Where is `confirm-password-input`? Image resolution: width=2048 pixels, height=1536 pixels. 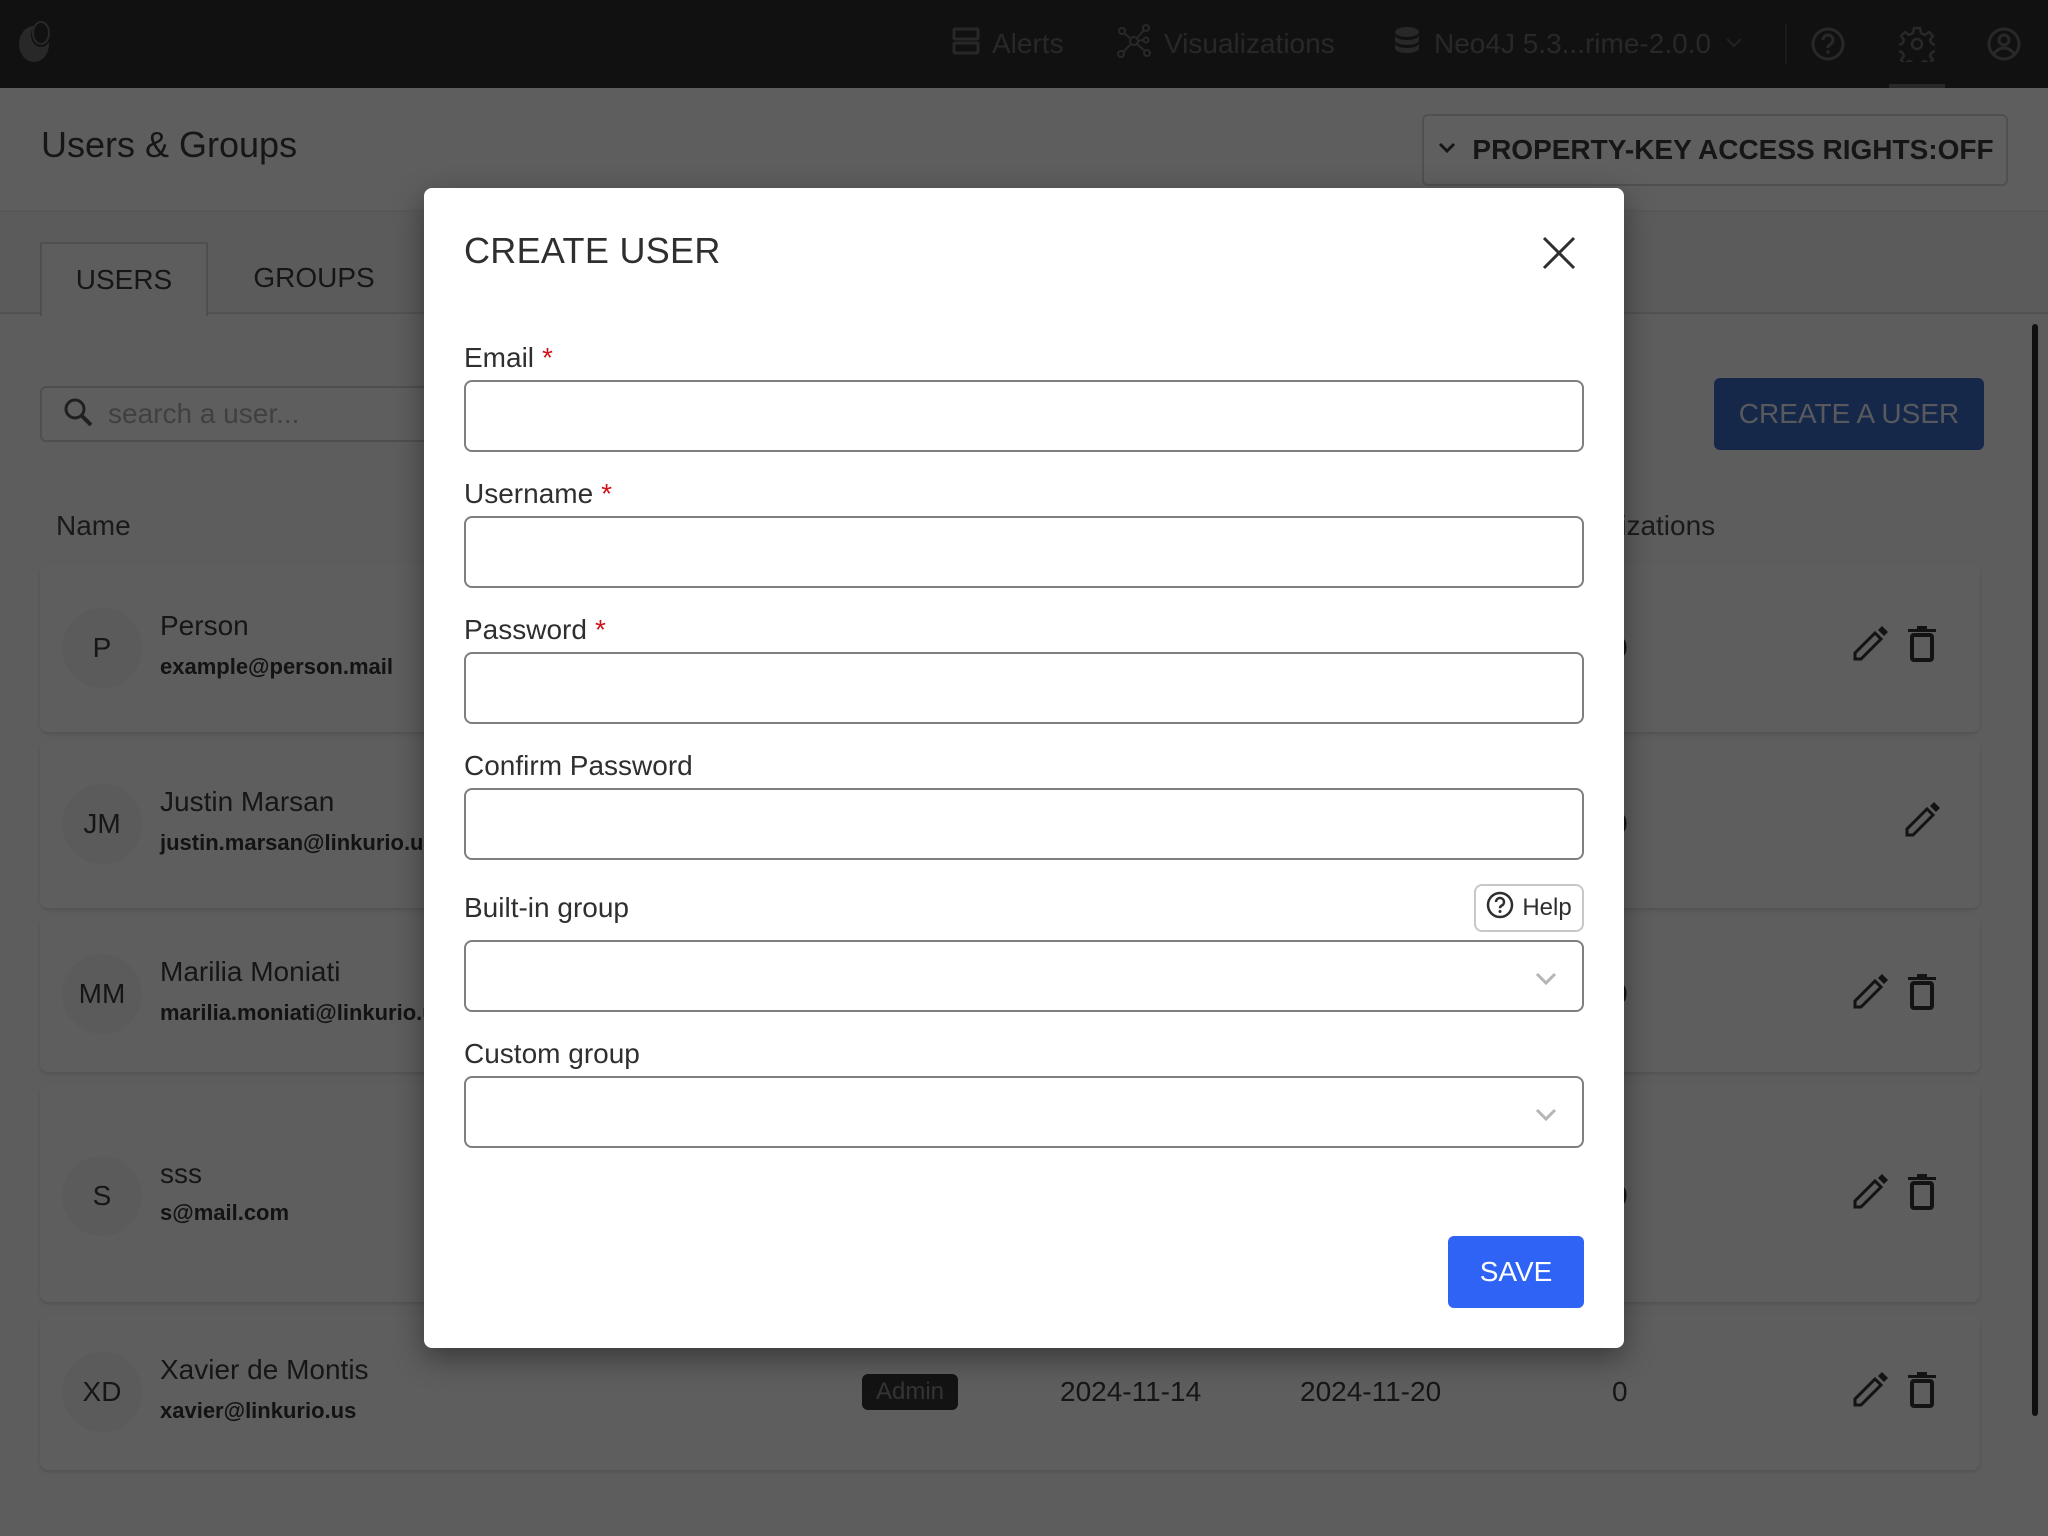 confirm-password-input is located at coordinates (1024, 824).